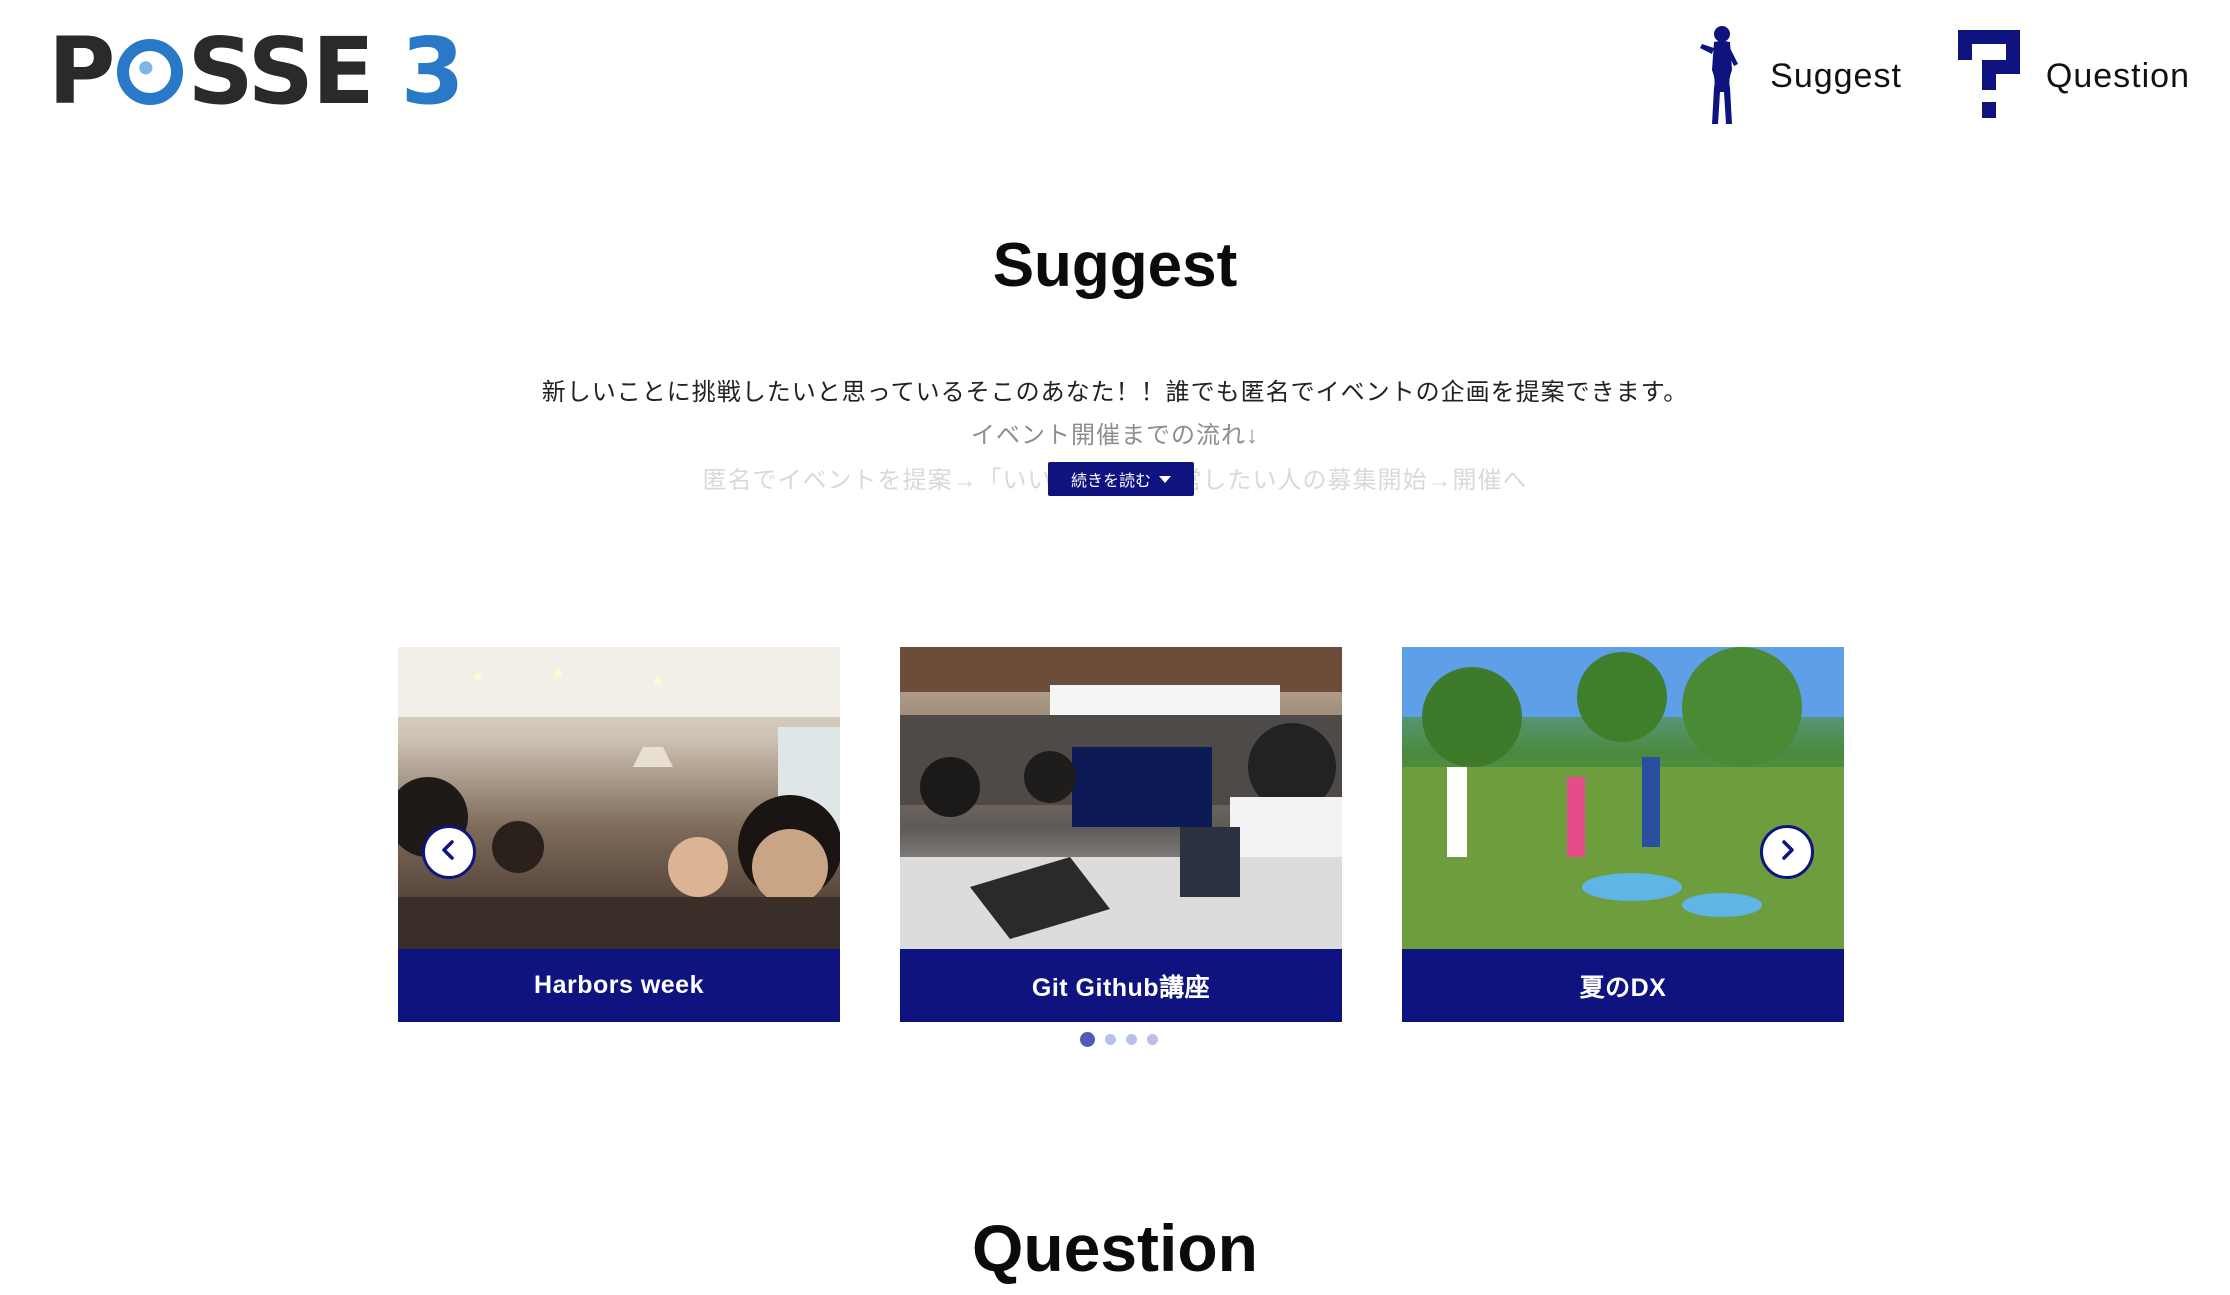  I want to click on event-card: Git Github講座, so click(1121, 834).